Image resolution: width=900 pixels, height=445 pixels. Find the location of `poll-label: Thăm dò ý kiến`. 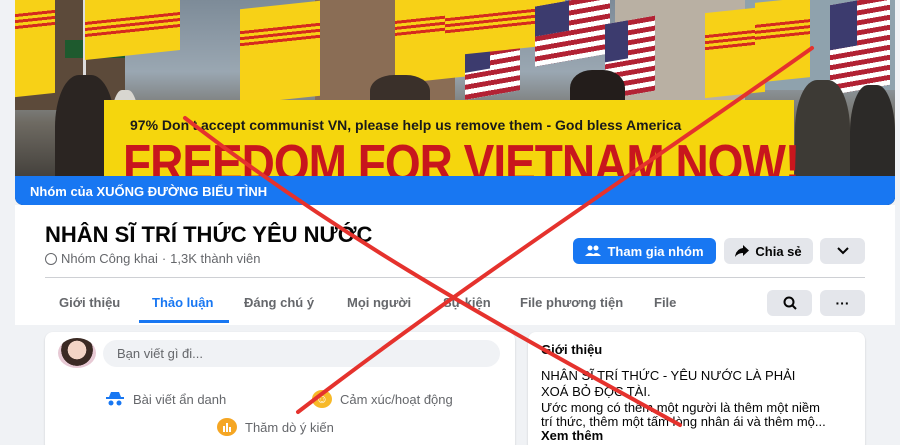

poll-label: Thăm dò ý kiến is located at coordinates (289, 427).